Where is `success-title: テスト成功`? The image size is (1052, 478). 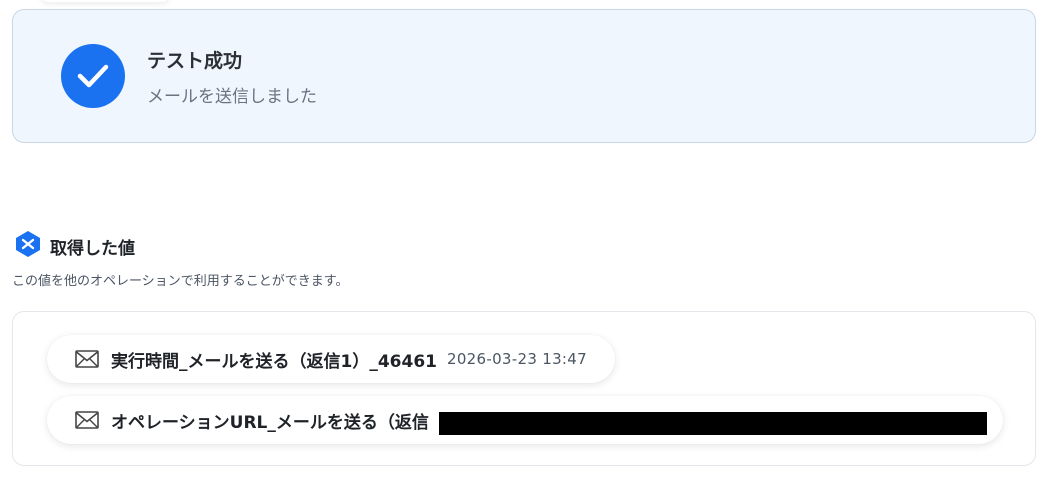 success-title: テスト成功 is located at coordinates (195, 61).